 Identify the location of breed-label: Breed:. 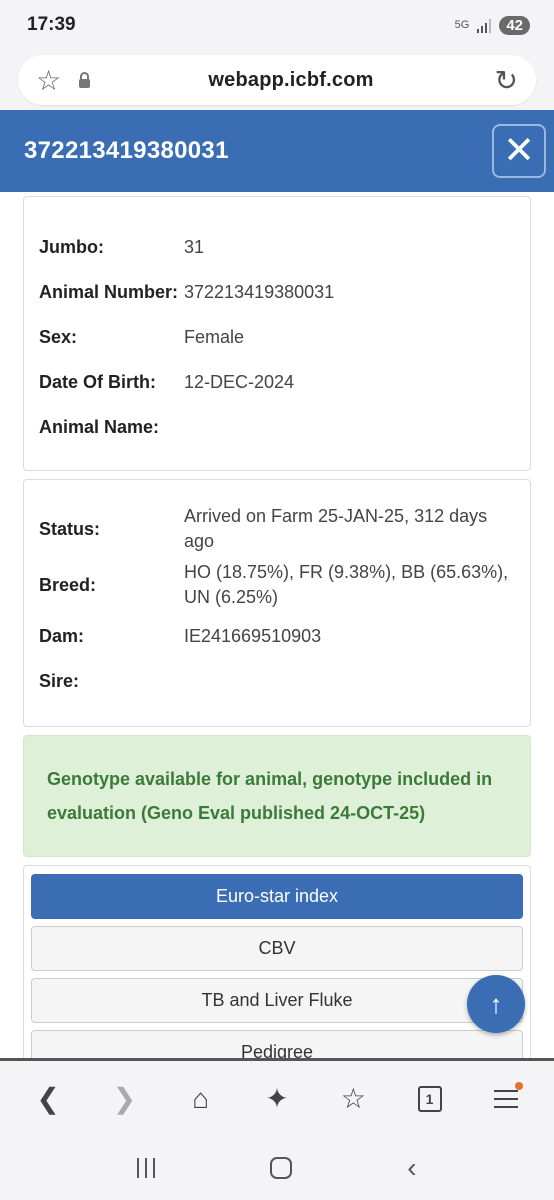
(68, 584).